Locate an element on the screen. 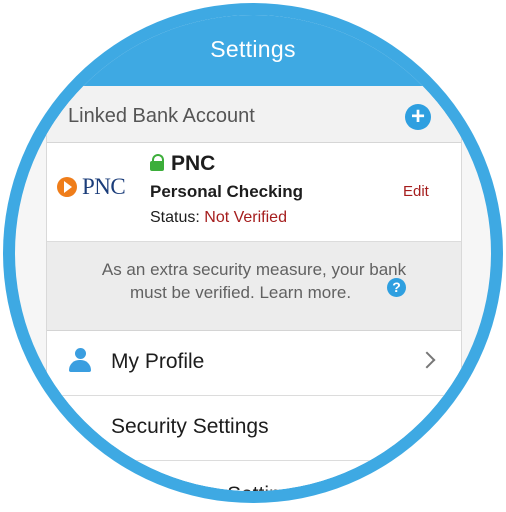  status-value: Not Verified is located at coordinates (245, 217).